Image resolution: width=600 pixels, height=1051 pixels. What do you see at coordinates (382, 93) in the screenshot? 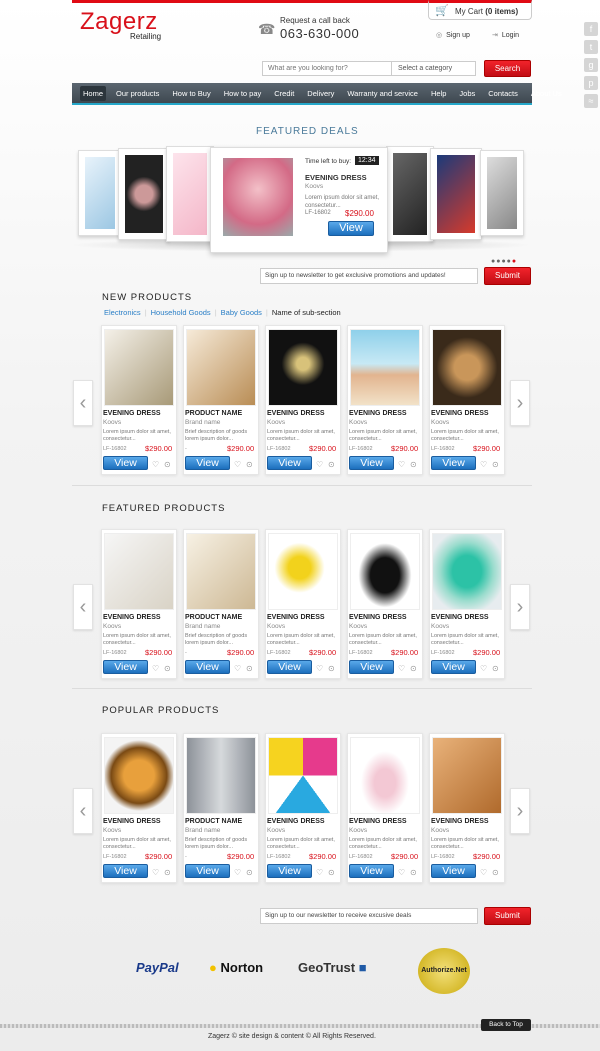
I see `nav-warranty: Warranty and service` at bounding box center [382, 93].